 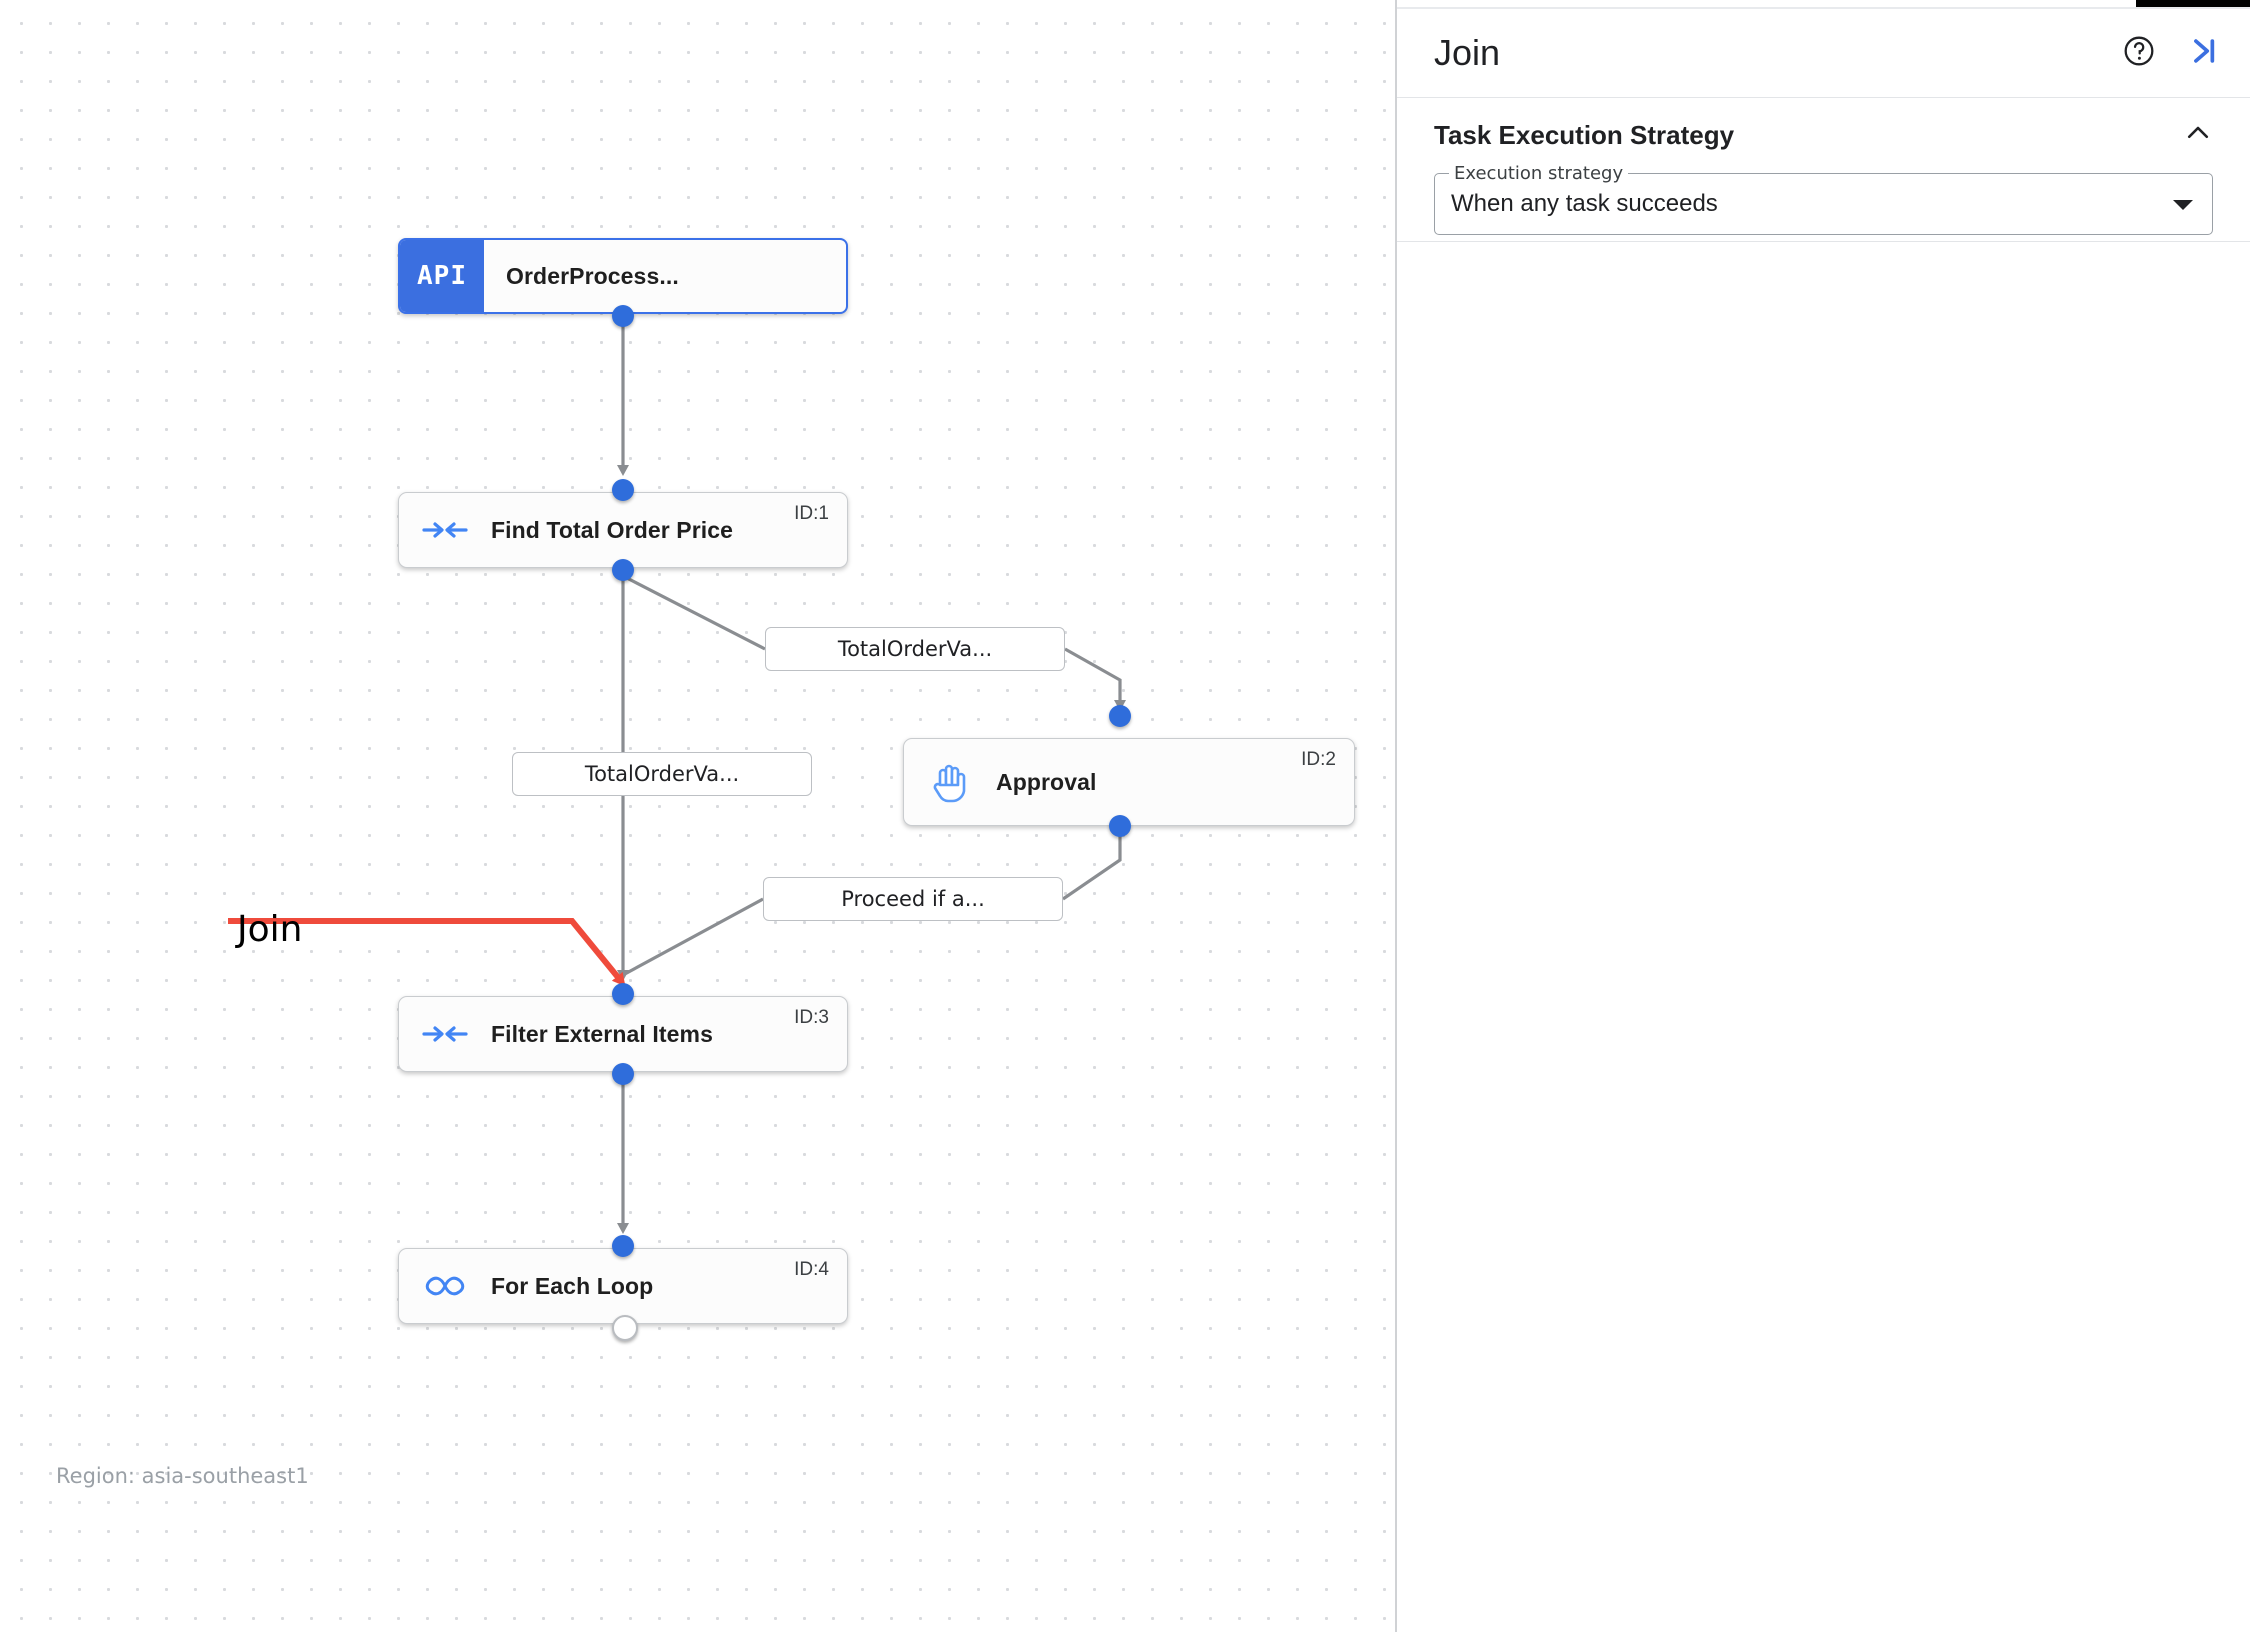 What do you see at coordinates (625, 1328) in the screenshot?
I see `connector-dot-loop-out` at bounding box center [625, 1328].